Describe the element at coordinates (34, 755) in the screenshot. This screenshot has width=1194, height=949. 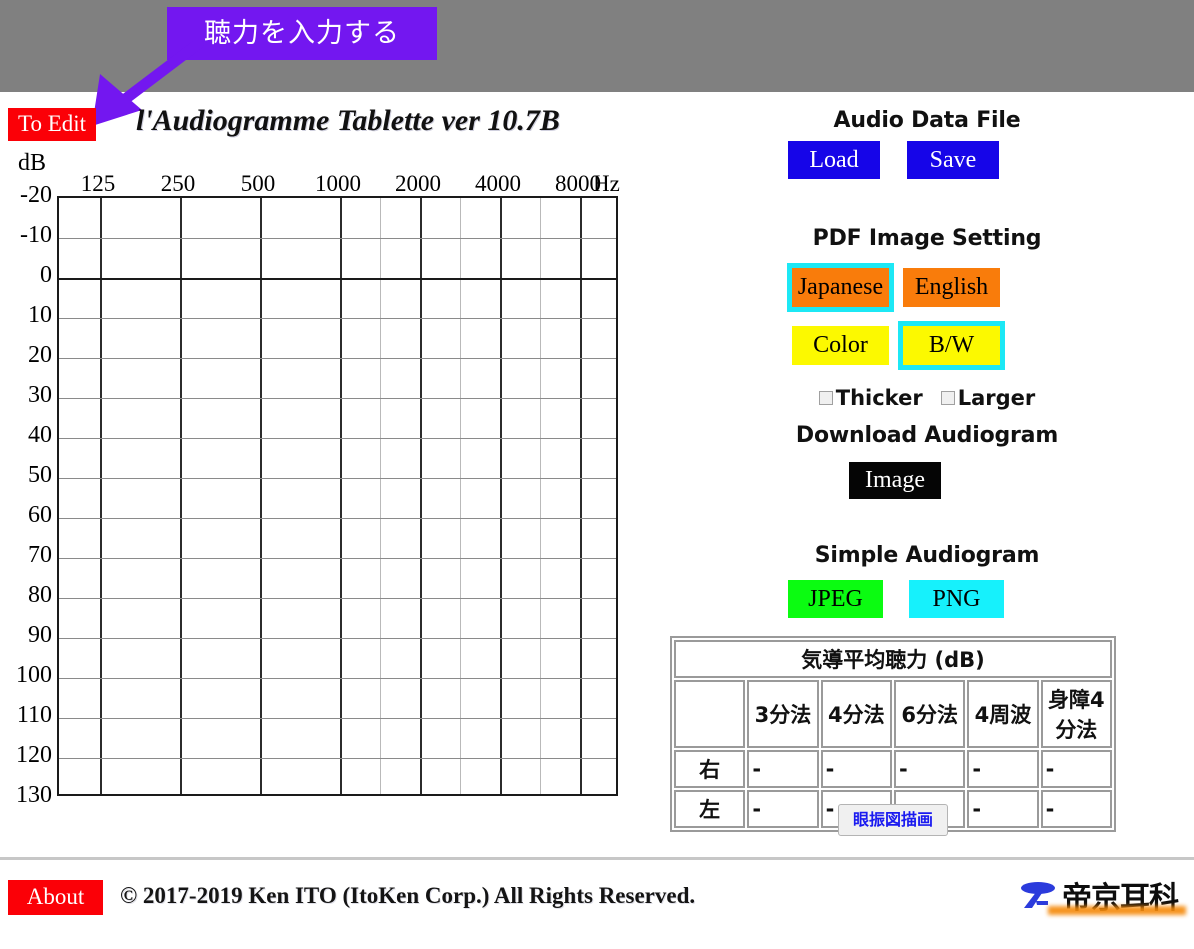
I see `y-axis-tick-label: 120` at that location.